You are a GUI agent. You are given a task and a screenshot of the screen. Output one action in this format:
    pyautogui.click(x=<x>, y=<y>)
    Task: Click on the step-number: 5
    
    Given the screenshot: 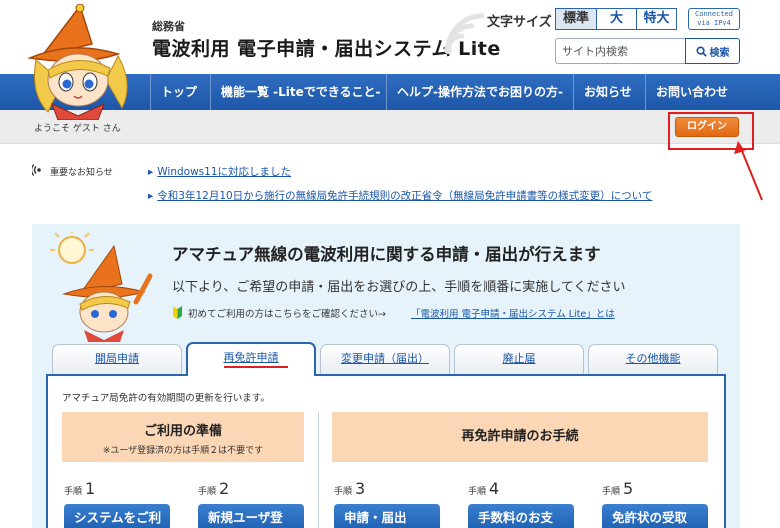 What is the action you would take?
    pyautogui.click(x=628, y=488)
    